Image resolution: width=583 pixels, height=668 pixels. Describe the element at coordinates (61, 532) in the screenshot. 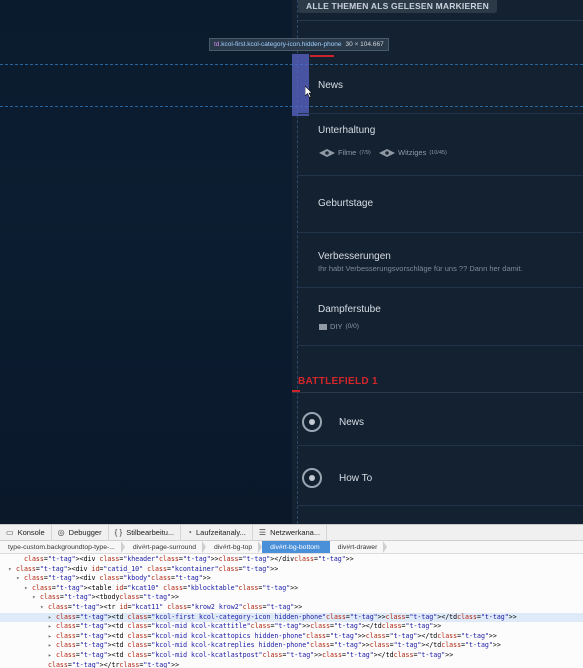

I see `debugger-icon: ◎` at that location.